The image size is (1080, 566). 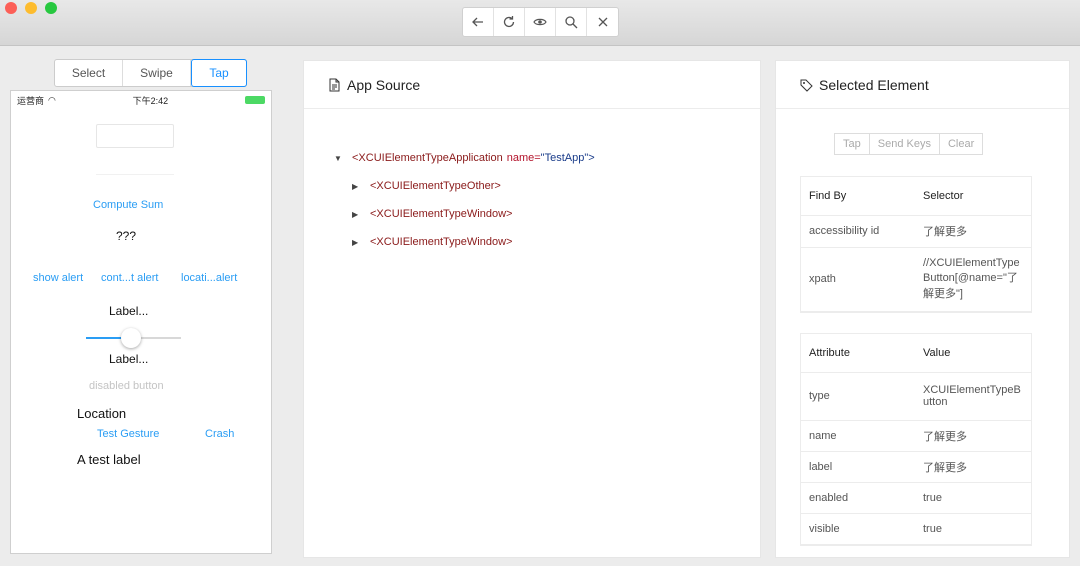 What do you see at coordinates (126, 236) in the screenshot?
I see `sum-result-label: ???` at bounding box center [126, 236].